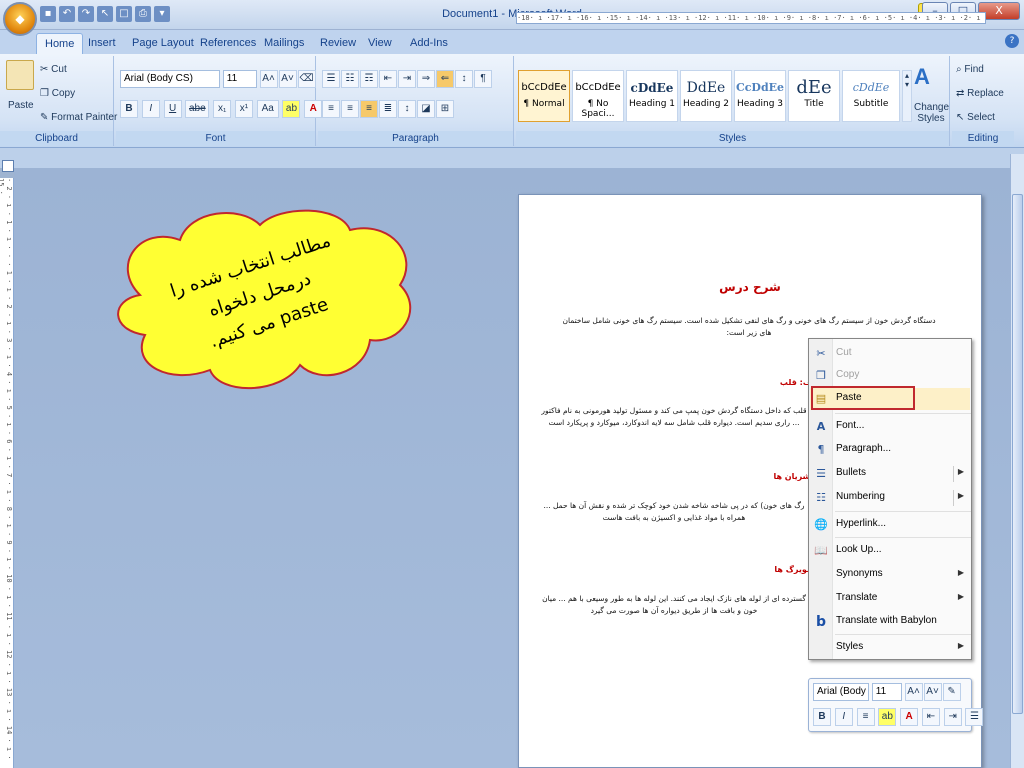 Image resolution: width=1024 pixels, height=768 pixels. What do you see at coordinates (60, 43) in the screenshot?
I see `tab-home: Home` at bounding box center [60, 43].